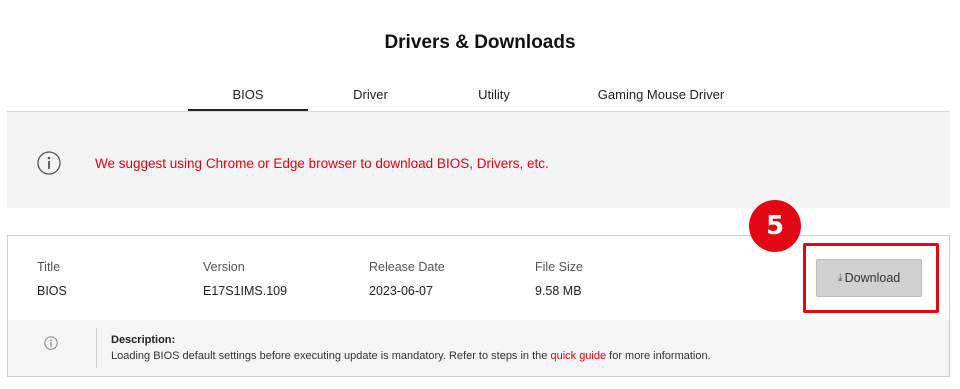 Image resolution: width=960 pixels, height=389 pixels. What do you see at coordinates (96, 348) in the screenshot?
I see `description-divider` at bounding box center [96, 348].